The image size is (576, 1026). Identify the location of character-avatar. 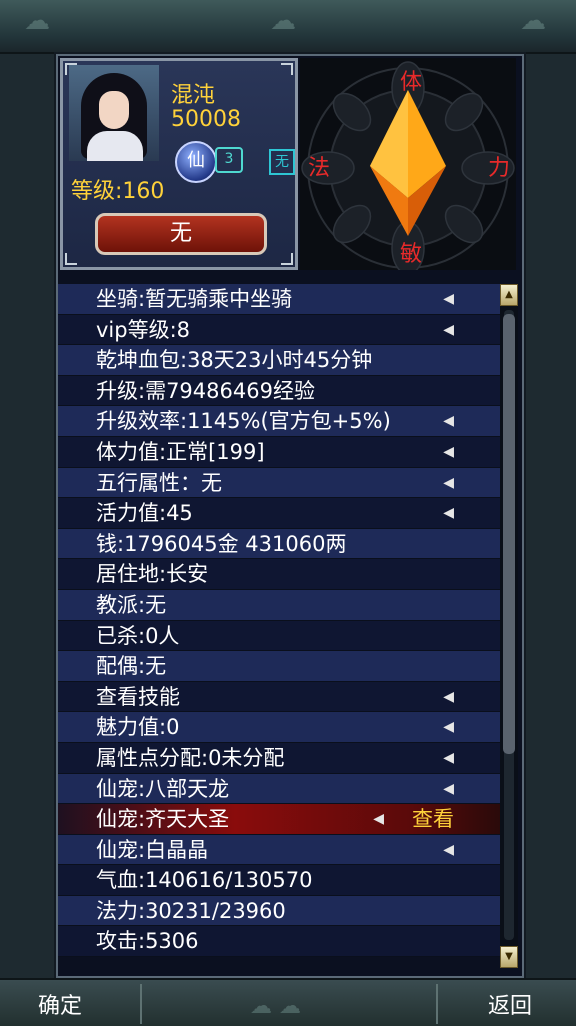
(114, 113).